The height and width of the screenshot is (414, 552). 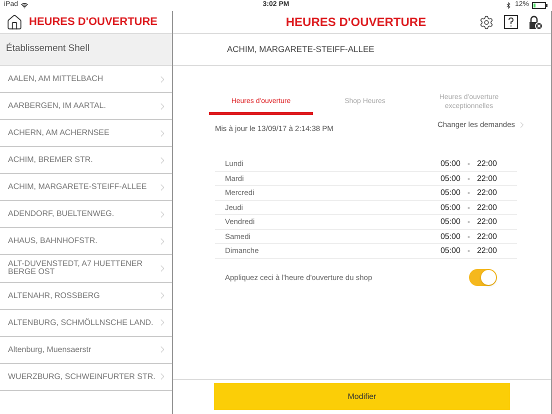 What do you see at coordinates (14, 22) in the screenshot?
I see `home-icon` at bounding box center [14, 22].